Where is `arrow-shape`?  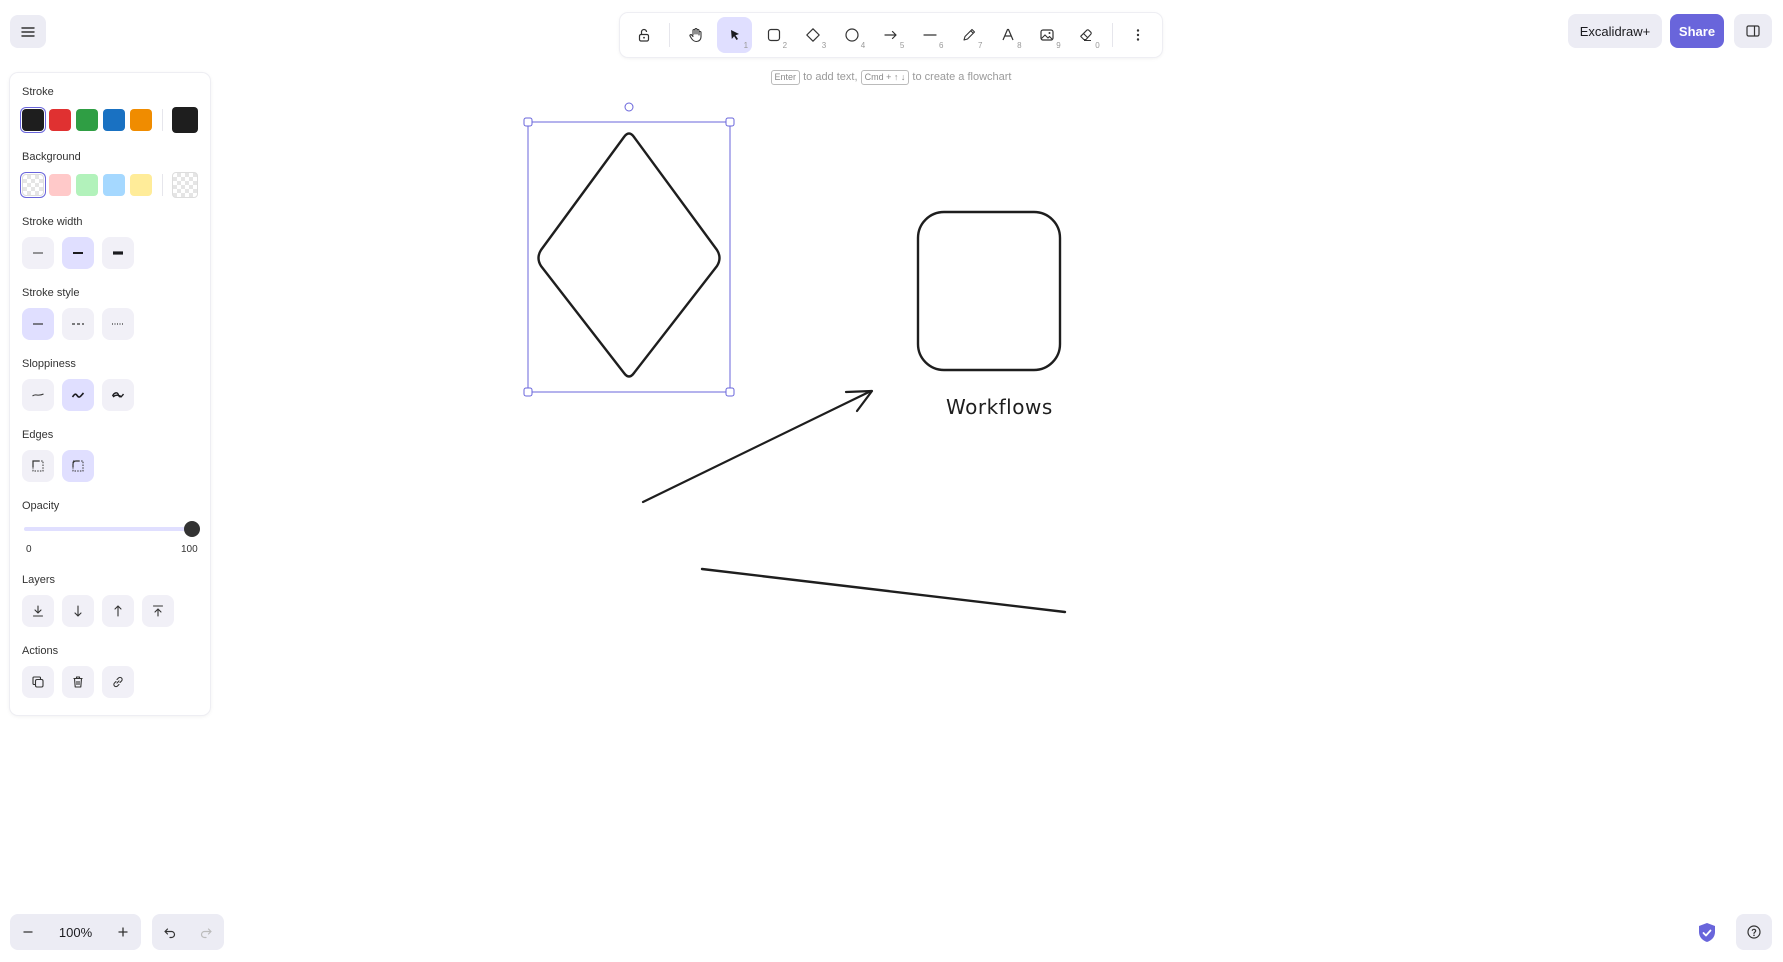 arrow-shape is located at coordinates (757, 446).